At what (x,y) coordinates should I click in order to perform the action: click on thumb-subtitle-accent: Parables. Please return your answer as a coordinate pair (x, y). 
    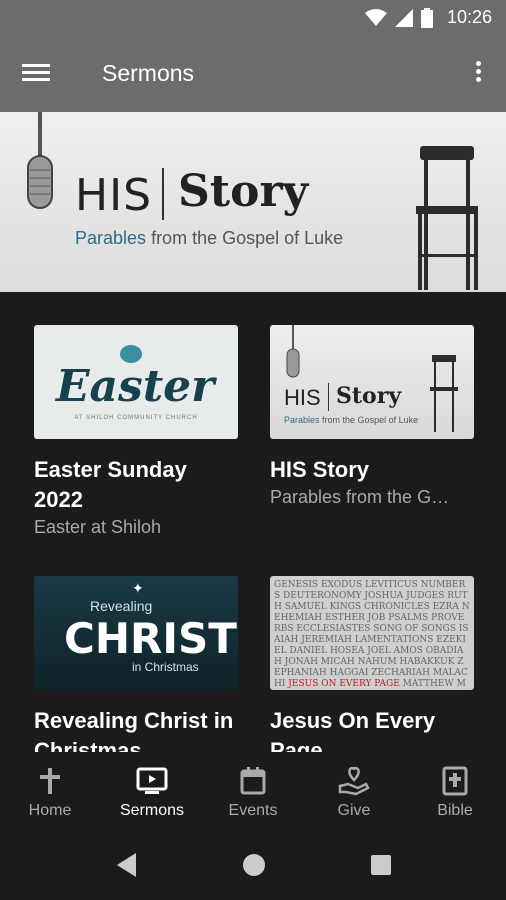
    Looking at the image, I should click on (302, 420).